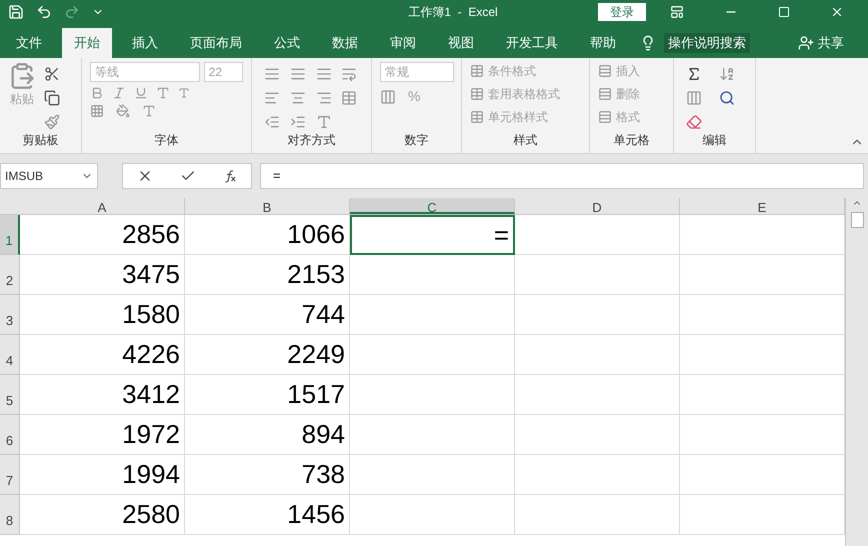  I want to click on group-label: 单元格, so click(631, 140).